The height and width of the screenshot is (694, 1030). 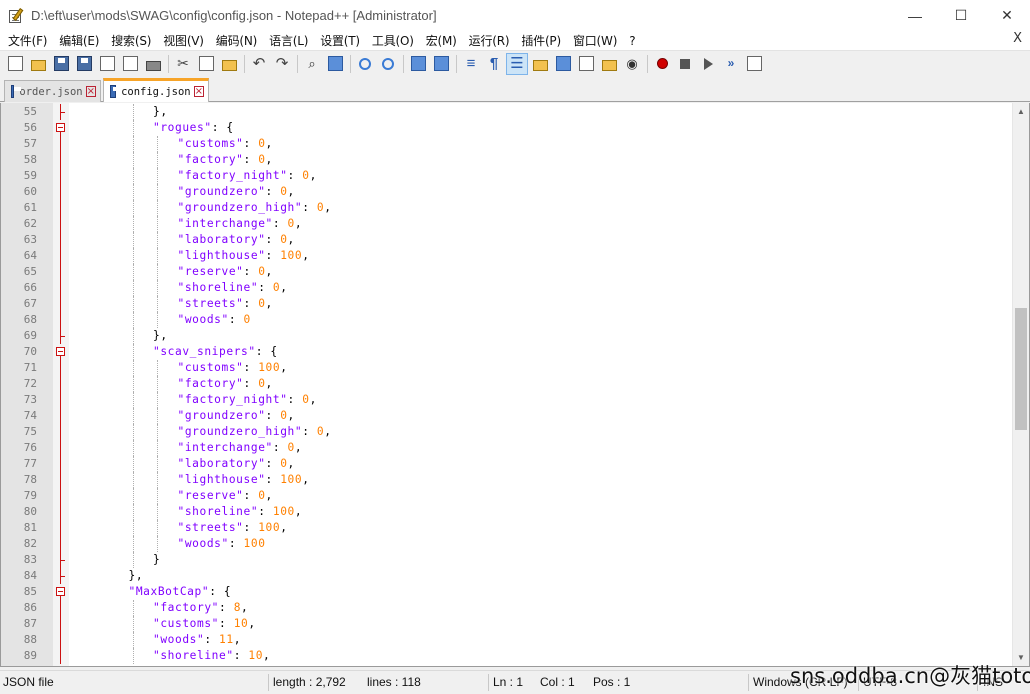 I want to click on udl-button, so click(x=540, y=64).